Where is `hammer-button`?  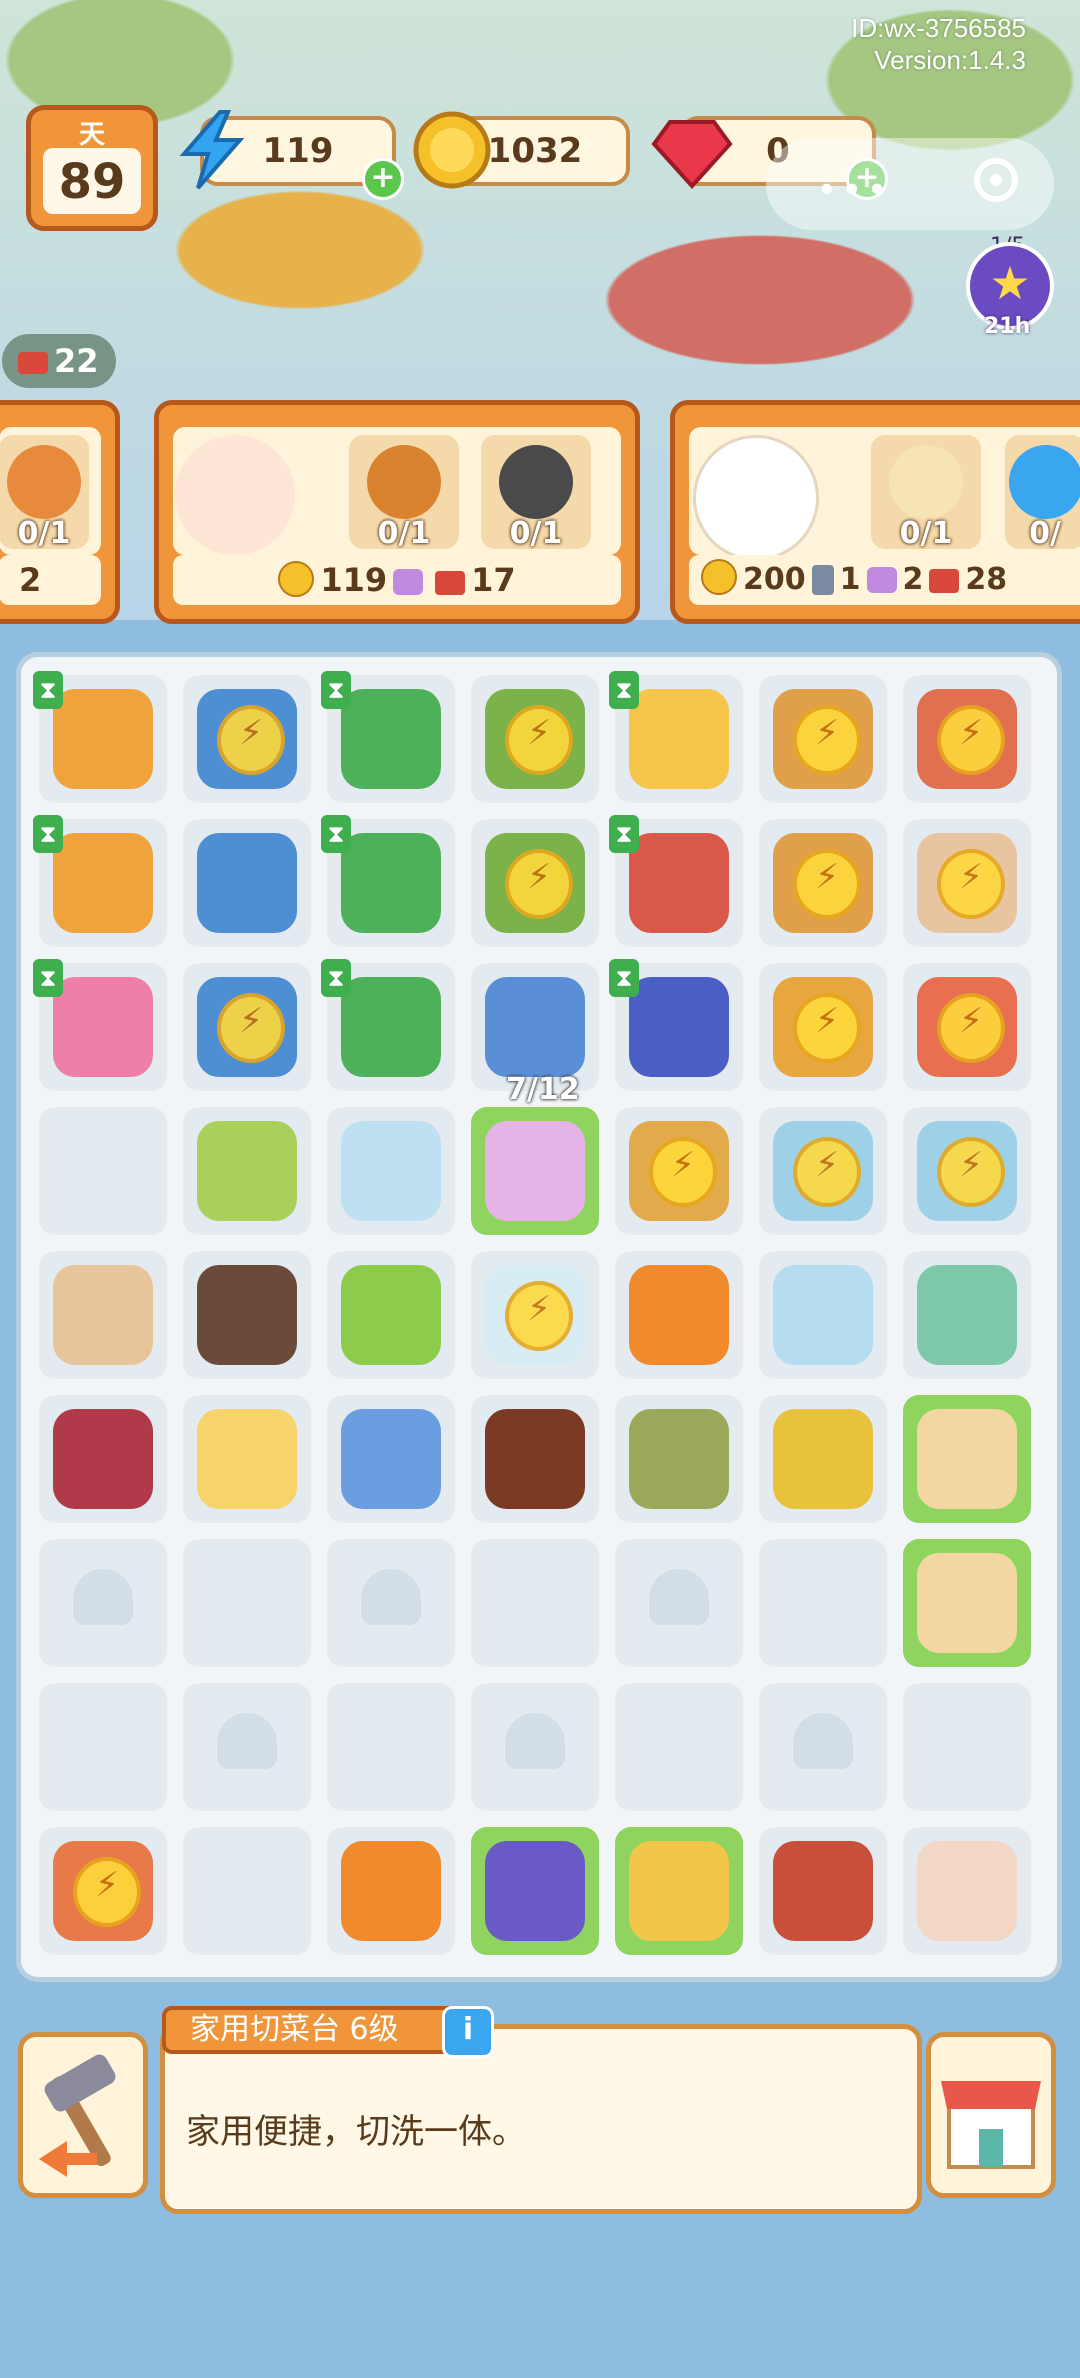 hammer-button is located at coordinates (83, 2115).